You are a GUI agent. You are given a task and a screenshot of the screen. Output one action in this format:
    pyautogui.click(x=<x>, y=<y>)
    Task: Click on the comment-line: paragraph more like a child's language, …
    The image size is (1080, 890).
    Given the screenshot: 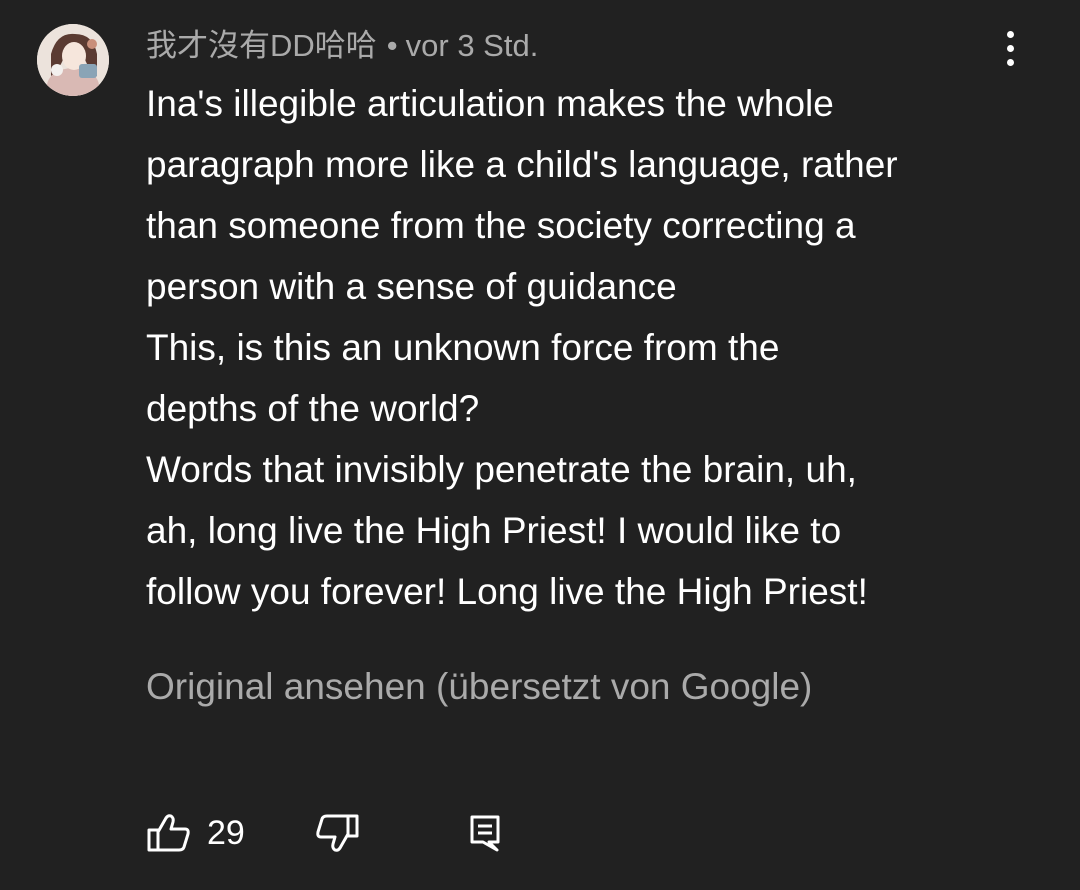 What is the action you would take?
    pyautogui.click(x=522, y=164)
    